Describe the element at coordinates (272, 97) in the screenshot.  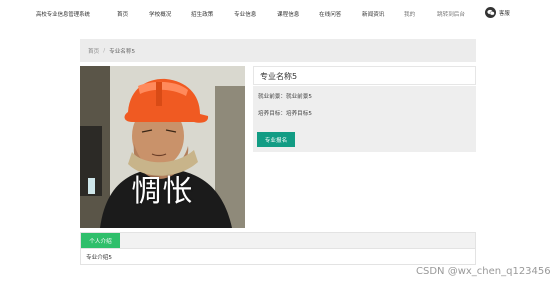
I see `employment-label: 就业前景：` at that location.